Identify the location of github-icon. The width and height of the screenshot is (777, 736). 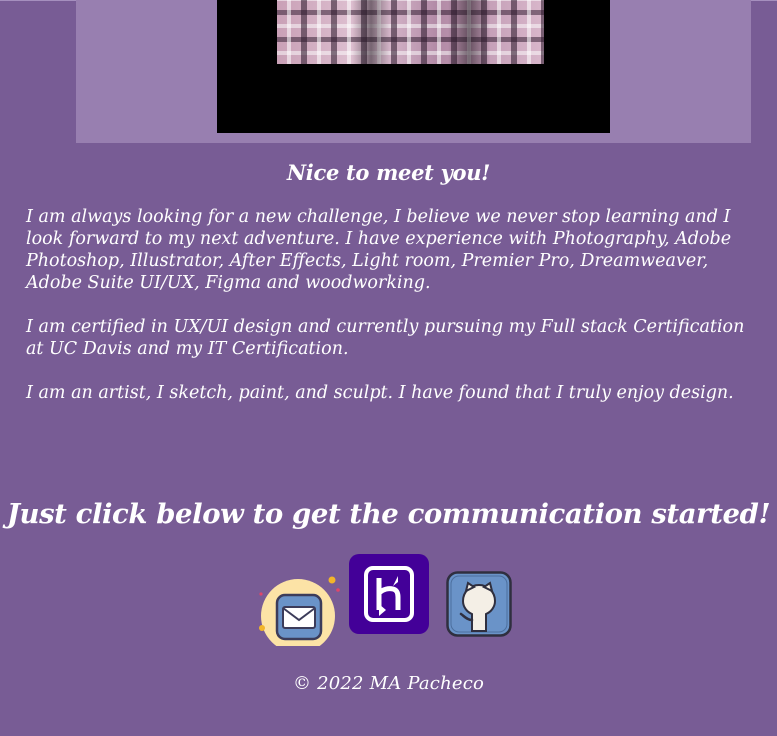
(479, 604).